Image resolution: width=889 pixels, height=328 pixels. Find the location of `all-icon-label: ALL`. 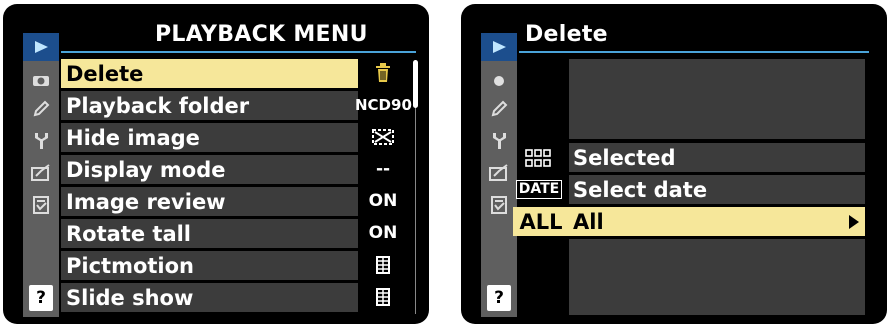

all-icon-label: ALL is located at coordinates (541, 221).